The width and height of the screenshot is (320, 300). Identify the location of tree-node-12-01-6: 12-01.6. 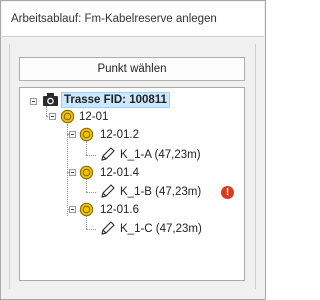
(119, 210).